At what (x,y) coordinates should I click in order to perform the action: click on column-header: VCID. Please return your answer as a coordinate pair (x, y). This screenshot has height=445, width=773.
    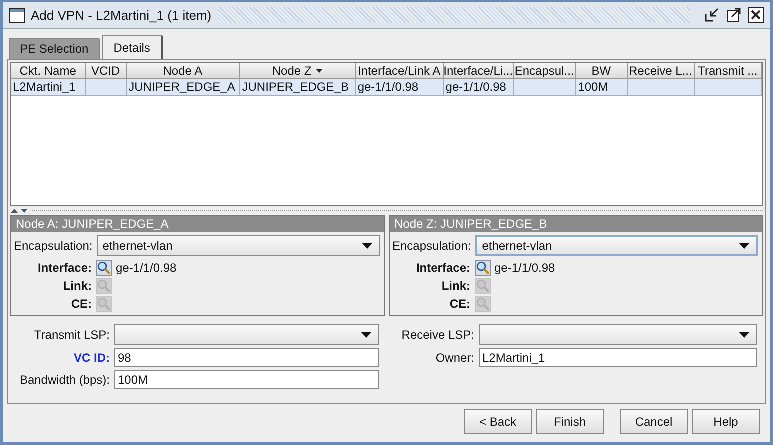
    Looking at the image, I should click on (106, 71).